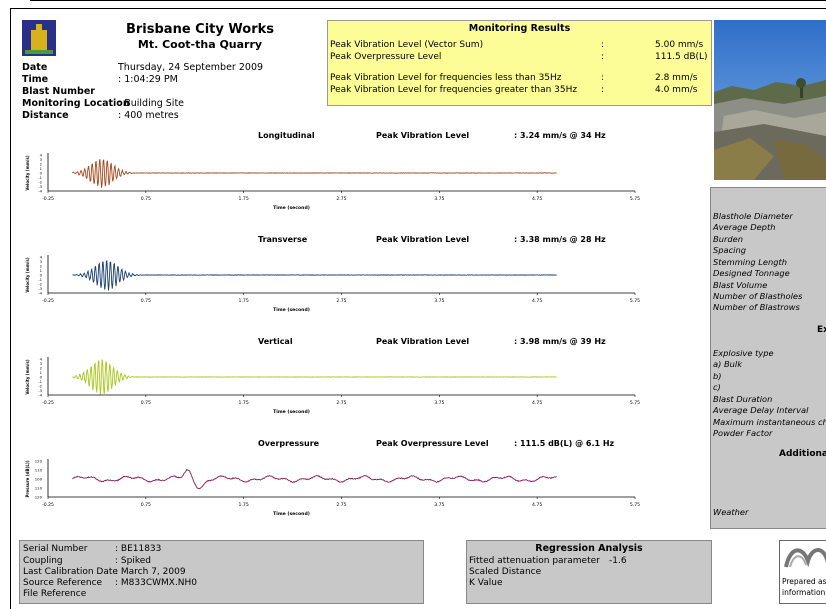  Describe the element at coordinates (27, 478) in the screenshot. I see `y-axis-label: Pressure (dB(L))` at that location.